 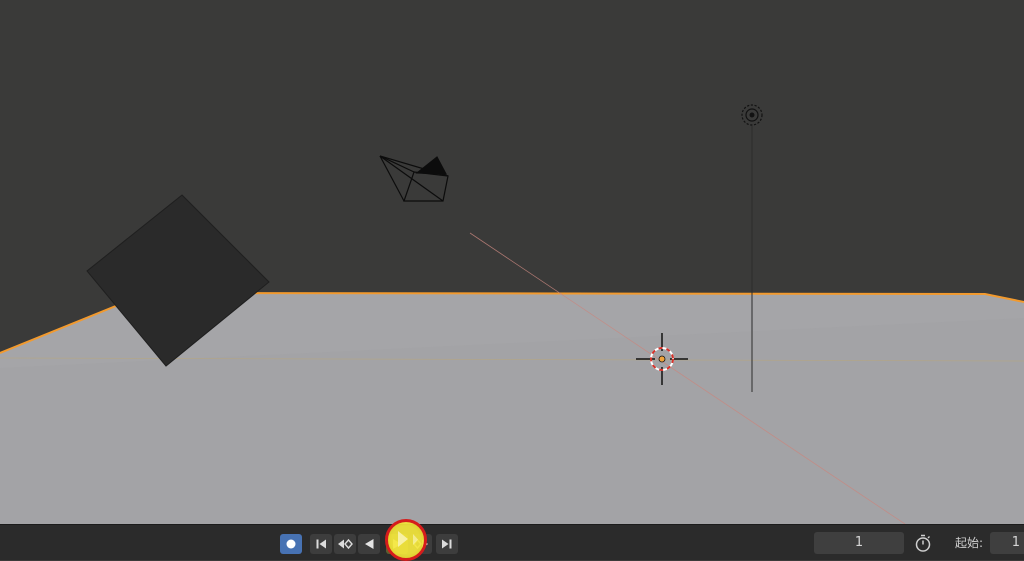 I want to click on jump-to-keyframe-forward-button, so click(x=421, y=544).